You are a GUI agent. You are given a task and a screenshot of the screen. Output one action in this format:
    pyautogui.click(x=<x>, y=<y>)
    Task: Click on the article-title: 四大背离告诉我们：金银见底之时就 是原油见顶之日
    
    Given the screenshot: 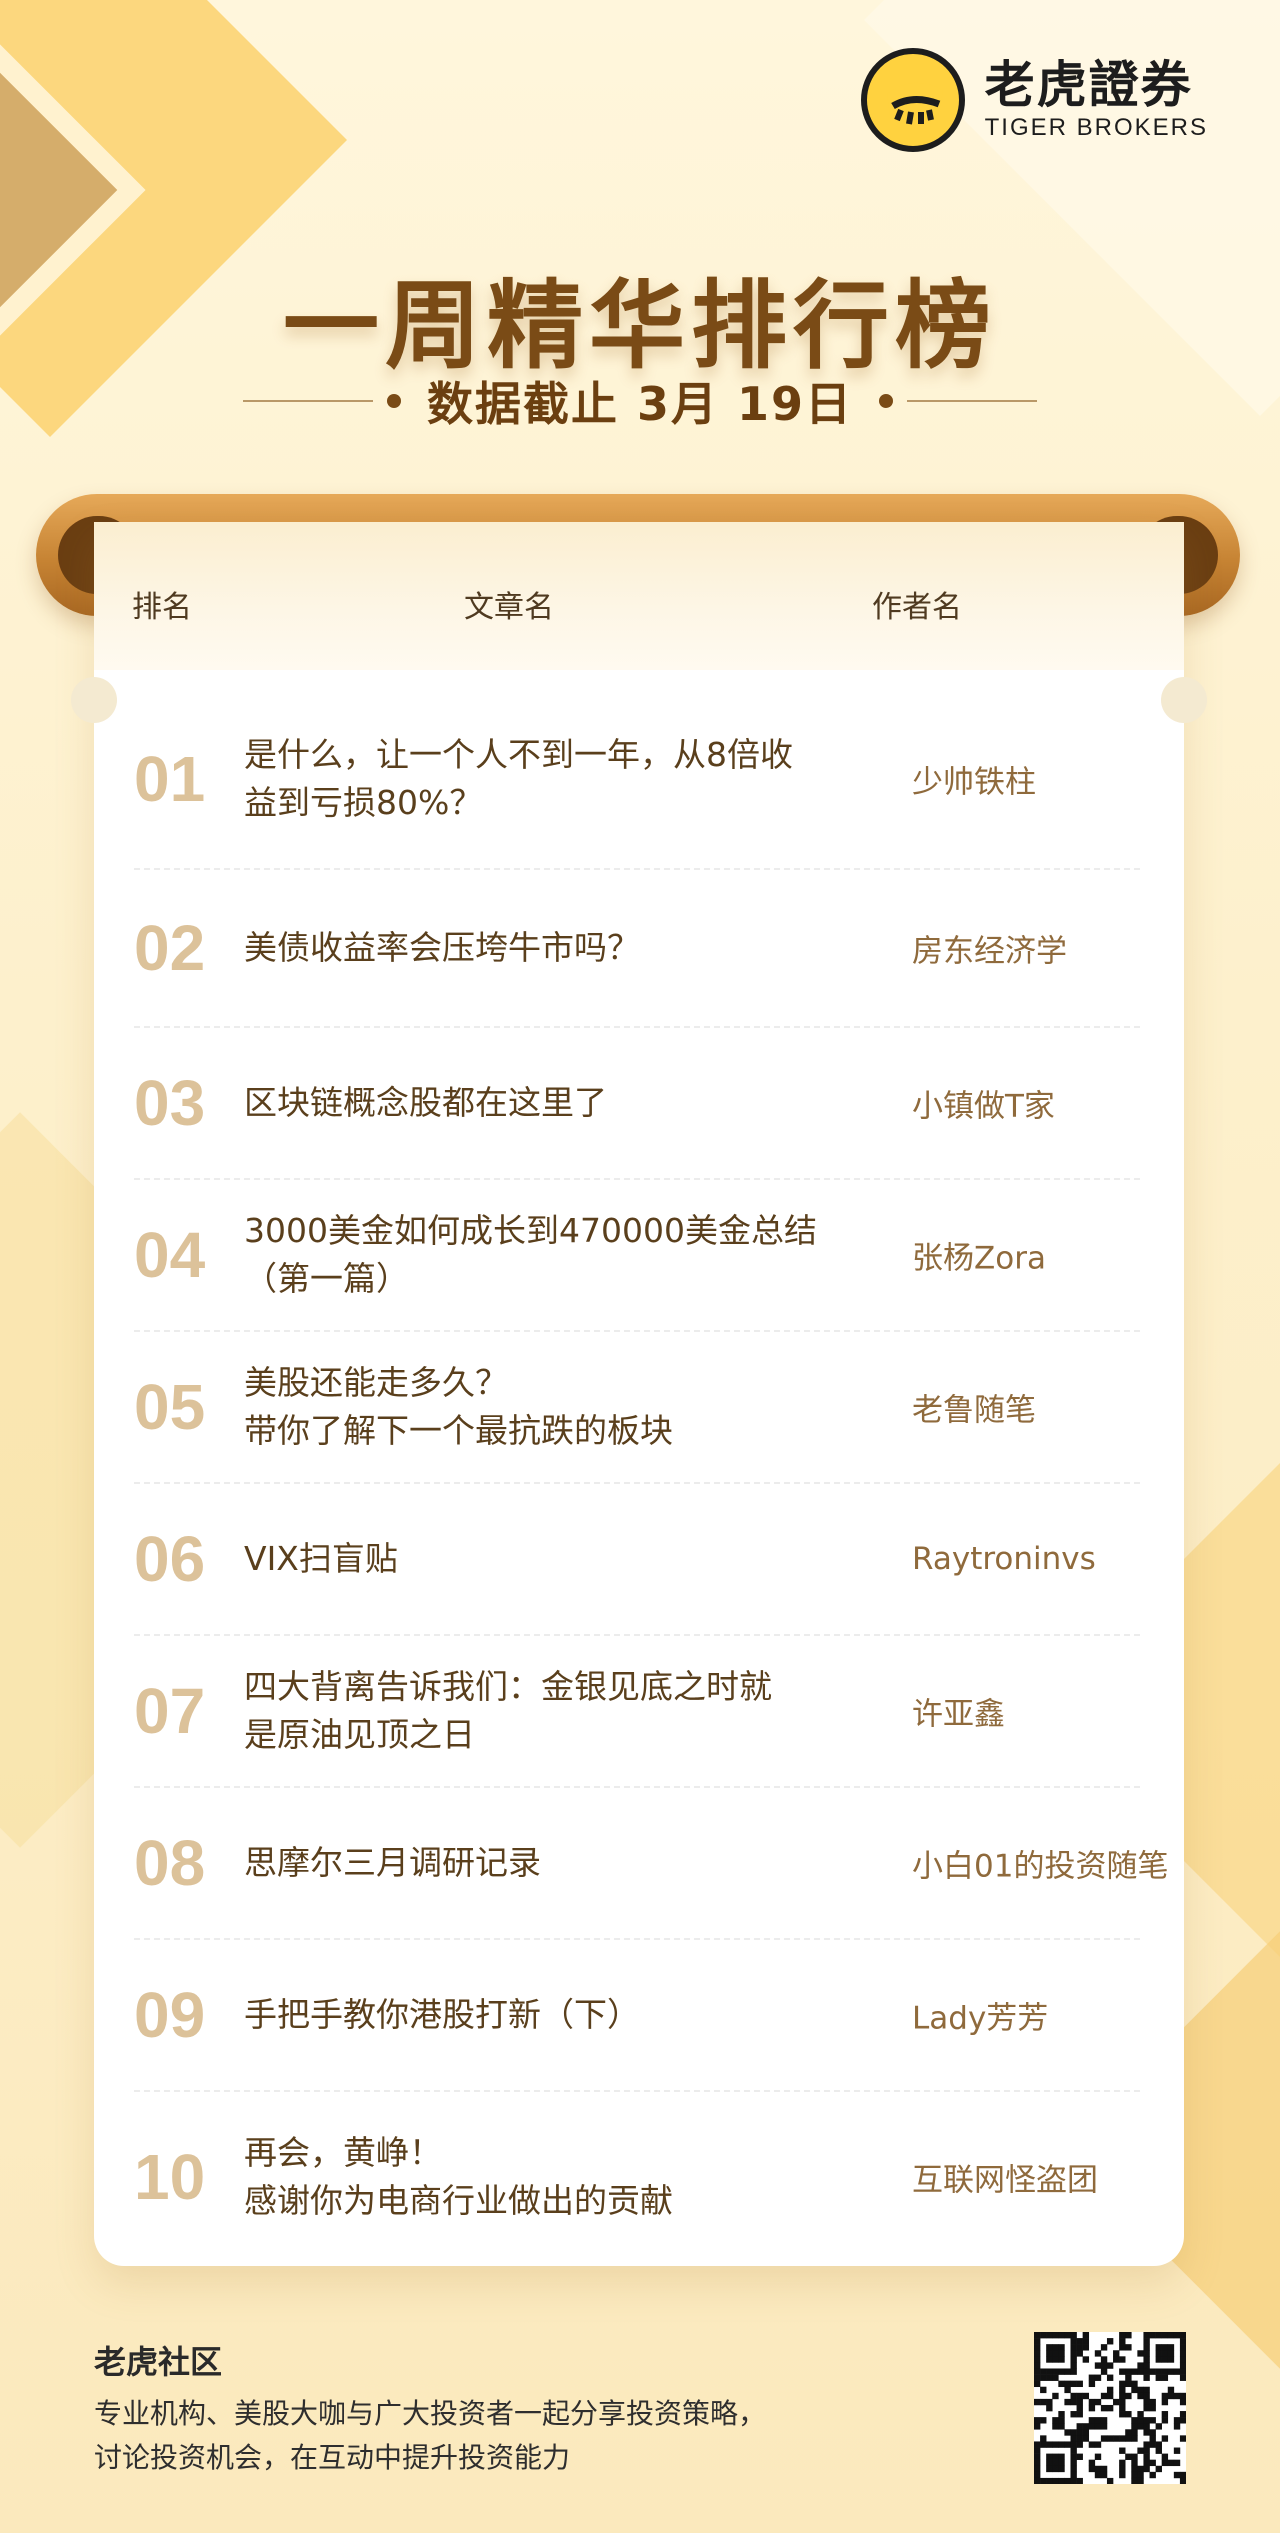 What is the action you would take?
    pyautogui.click(x=554, y=1711)
    